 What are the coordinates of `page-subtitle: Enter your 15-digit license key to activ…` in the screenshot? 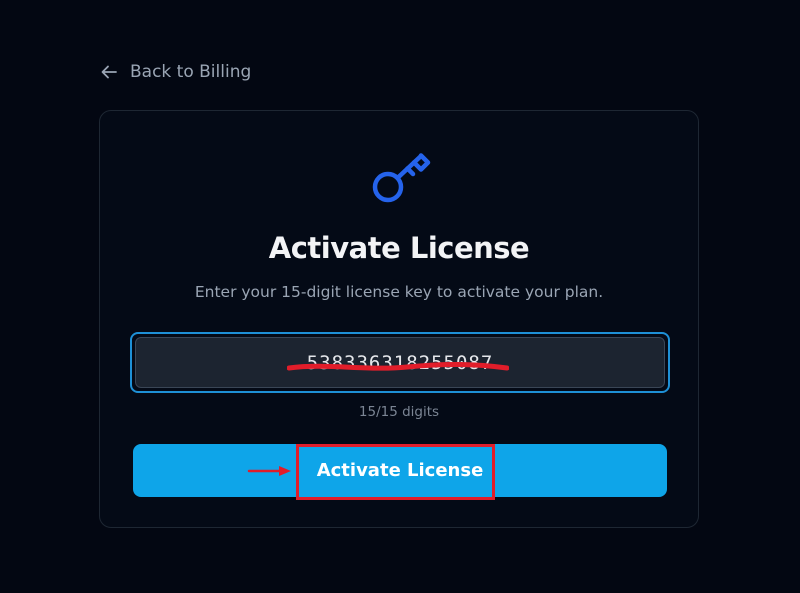 It's located at (399, 292).